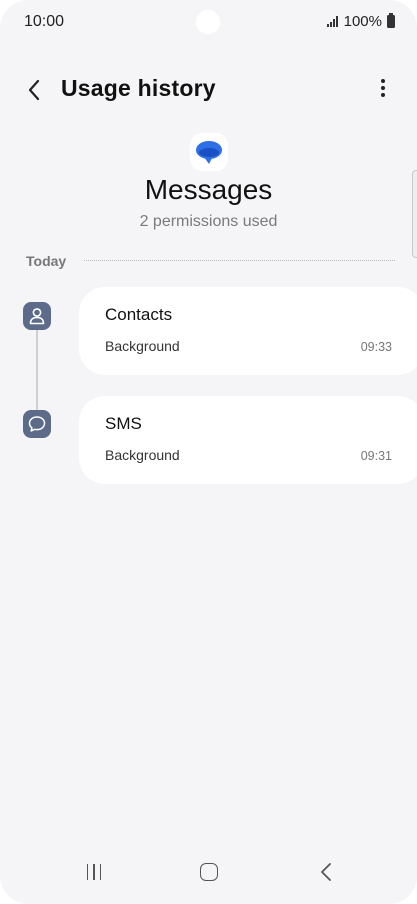 This screenshot has height=904, width=417. Describe the element at coordinates (44, 21) in the screenshot. I see `status-time: 10:00` at that location.